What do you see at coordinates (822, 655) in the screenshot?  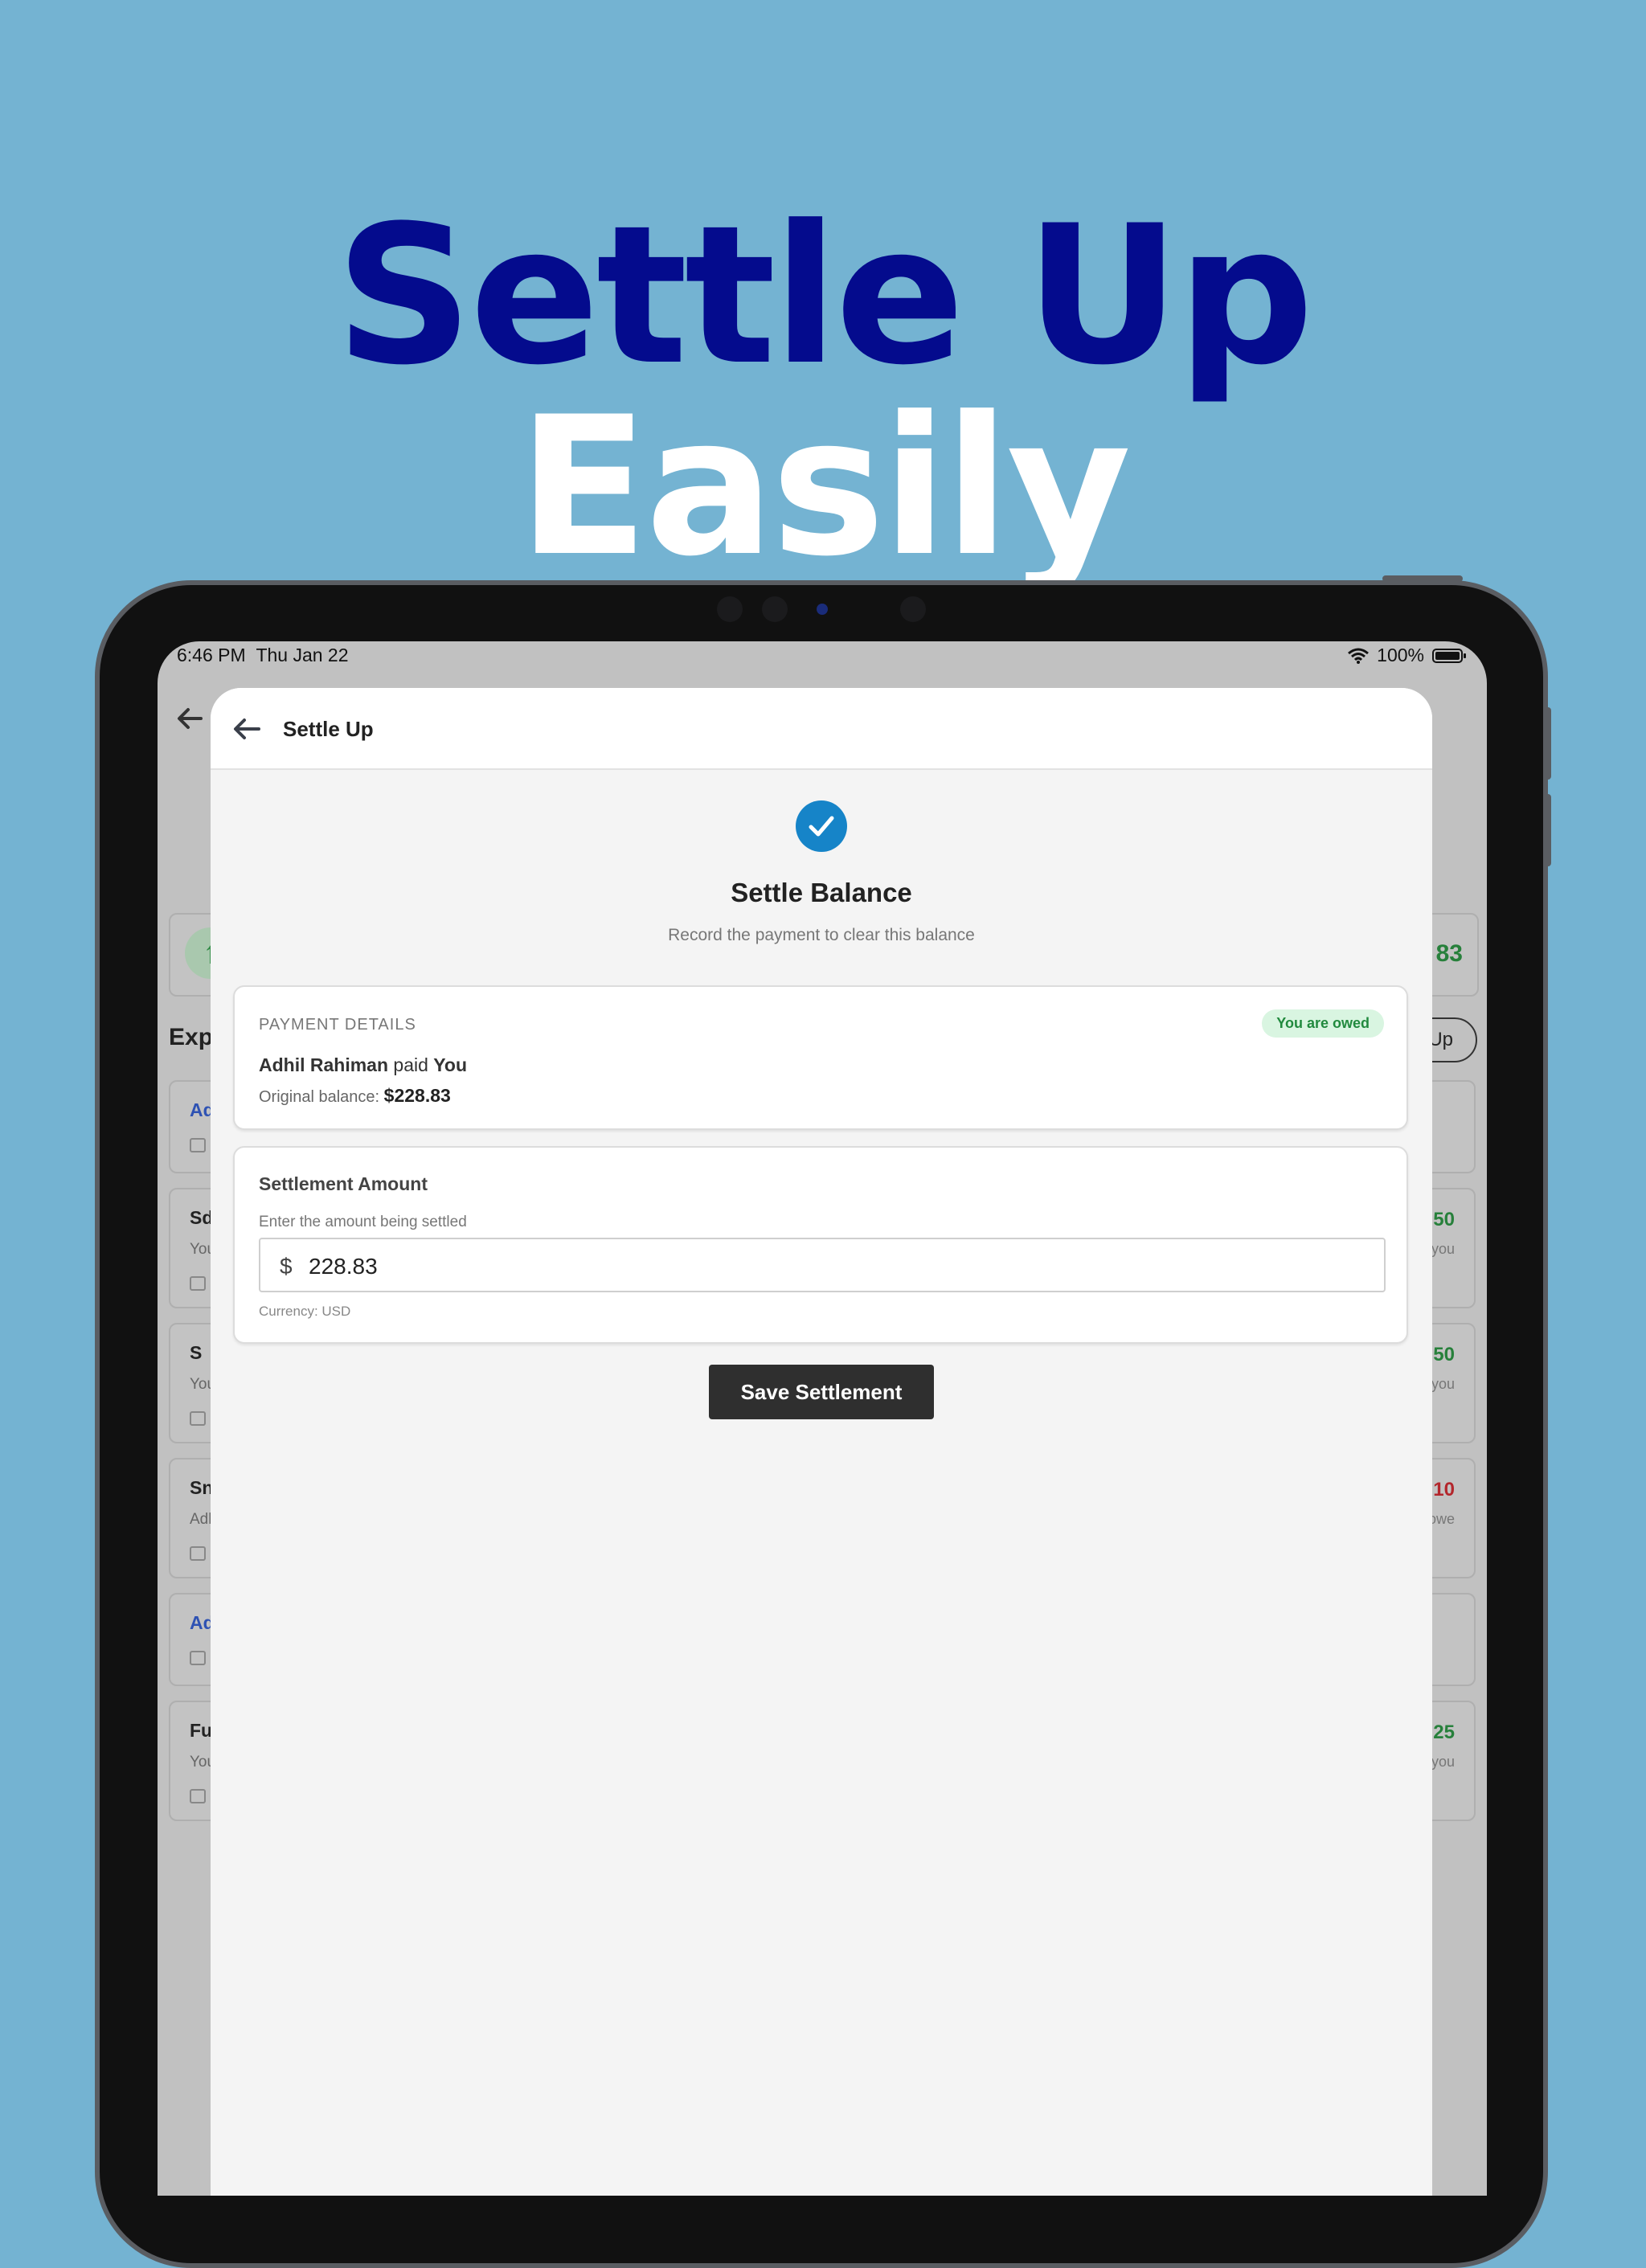 I see `status-bar: 6:46 PM Thu Jan 22 100%` at bounding box center [822, 655].